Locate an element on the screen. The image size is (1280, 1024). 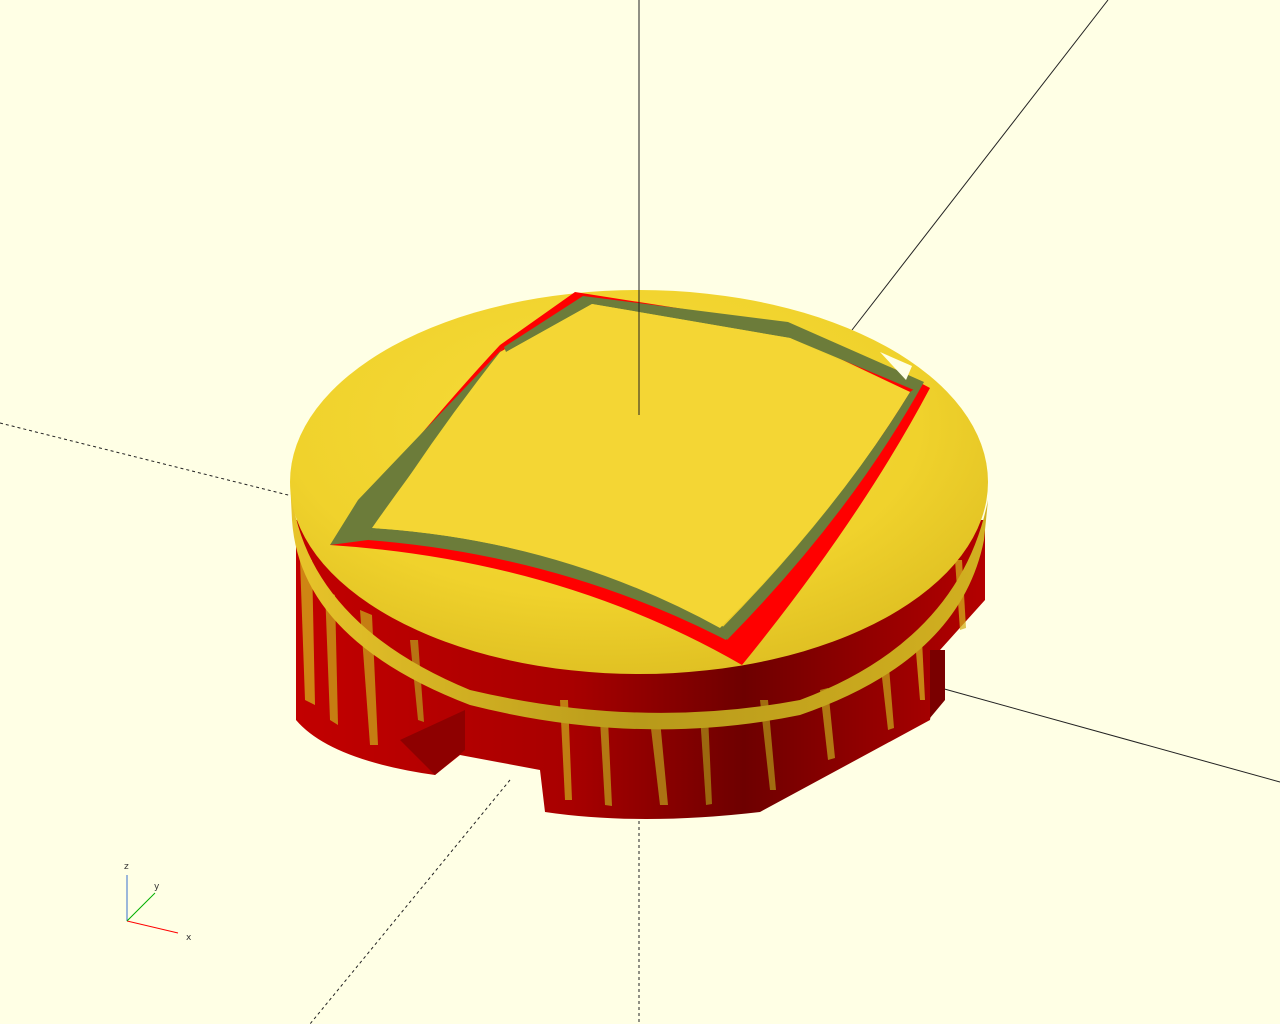
x-axis-neg-line is located at coordinates (150, 460).